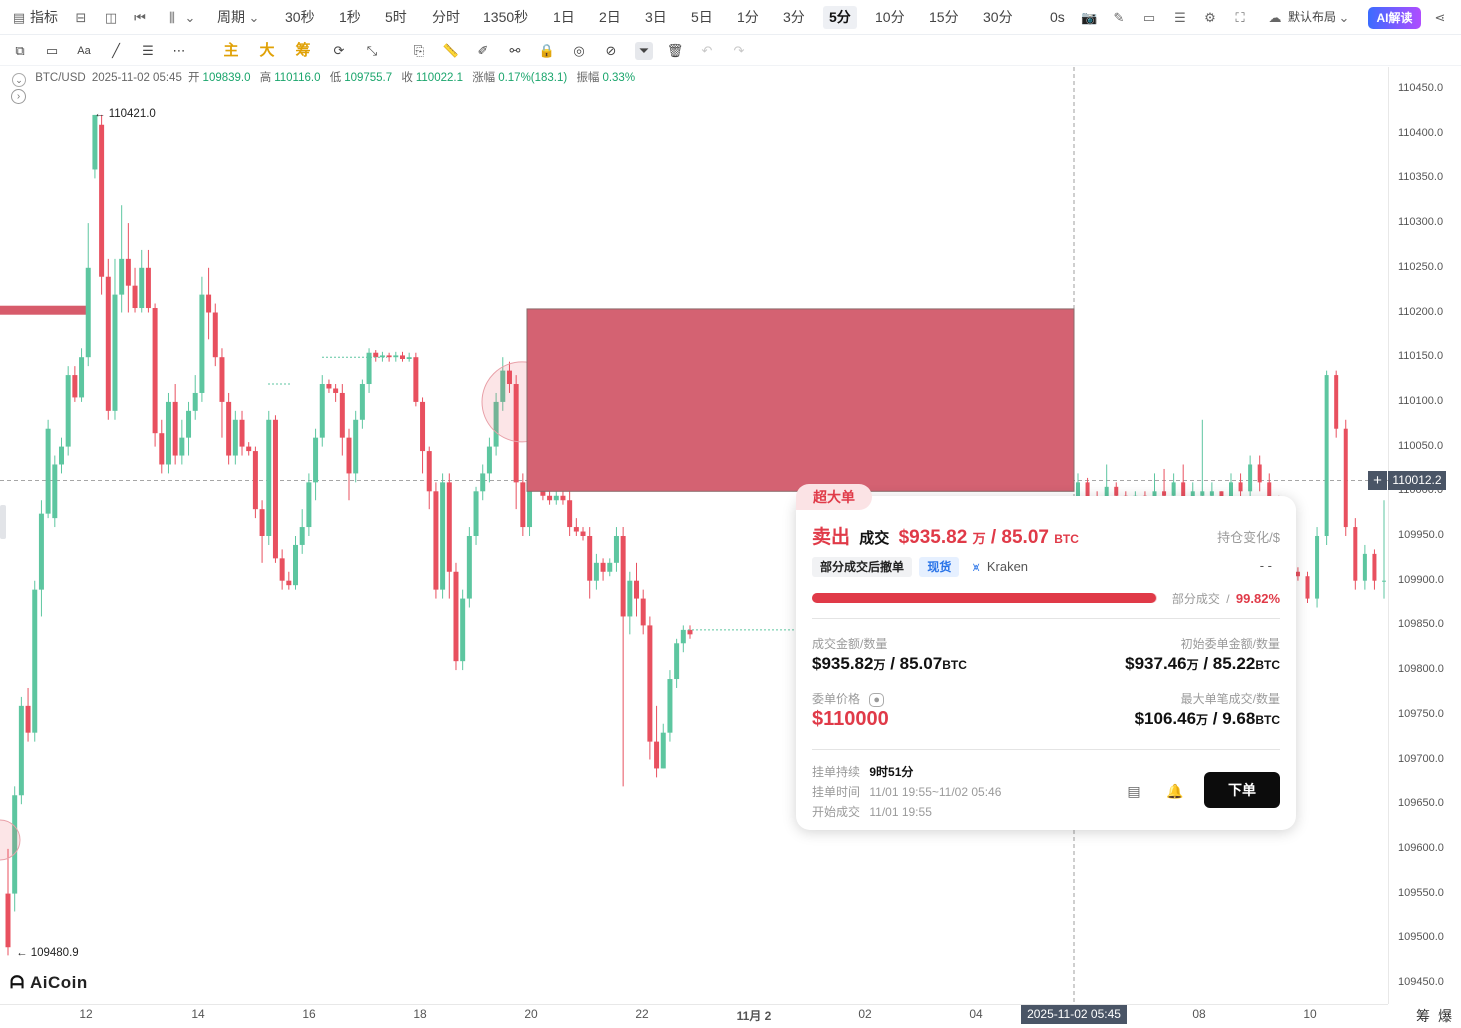  I want to click on template-icon: ⊟, so click(81, 18).